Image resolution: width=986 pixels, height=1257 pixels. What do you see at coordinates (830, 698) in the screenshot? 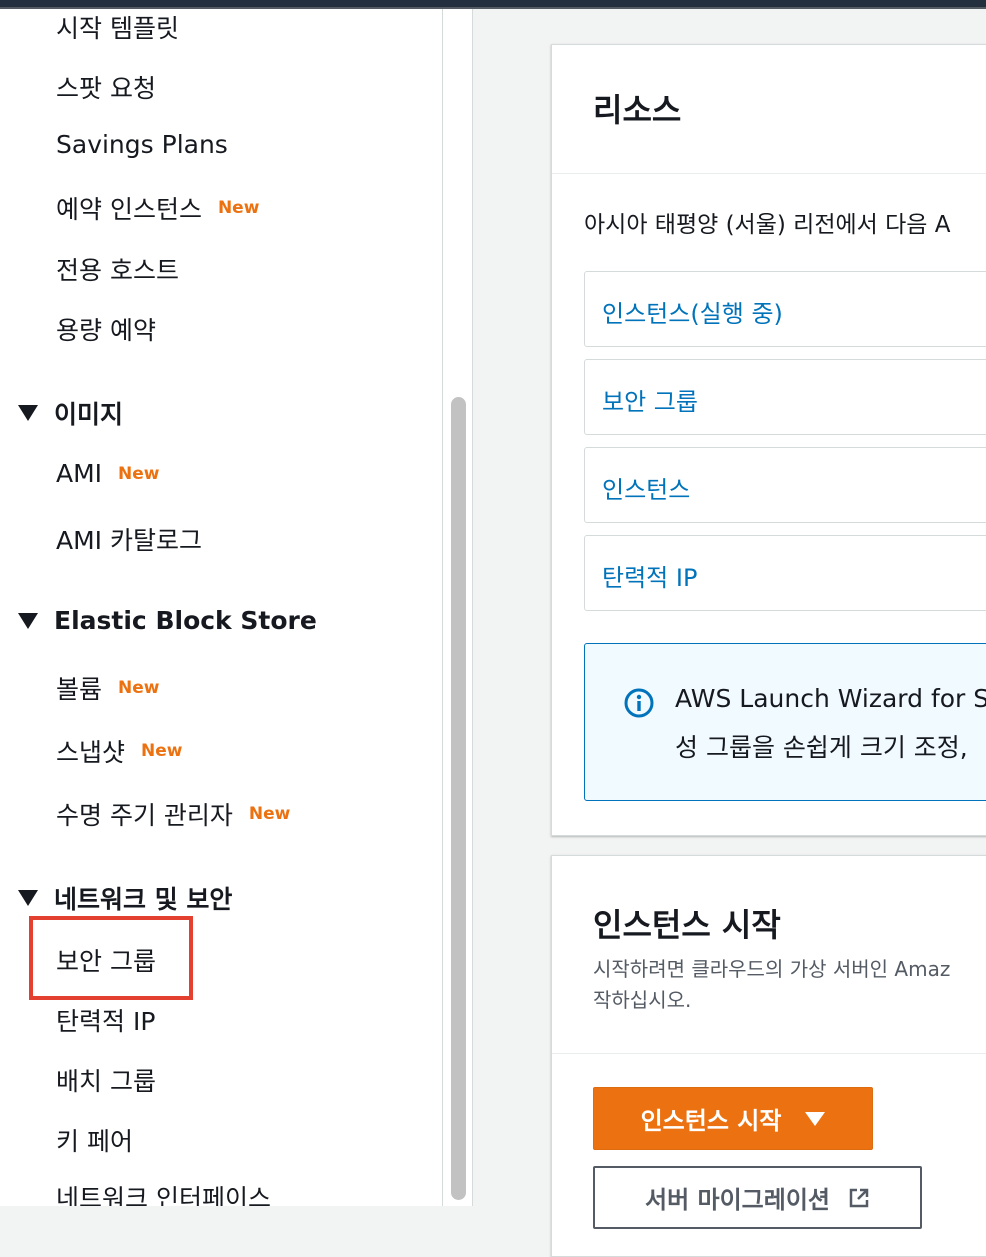
I see `info-text-line-1: AWS Launch Wizard for S` at bounding box center [830, 698].